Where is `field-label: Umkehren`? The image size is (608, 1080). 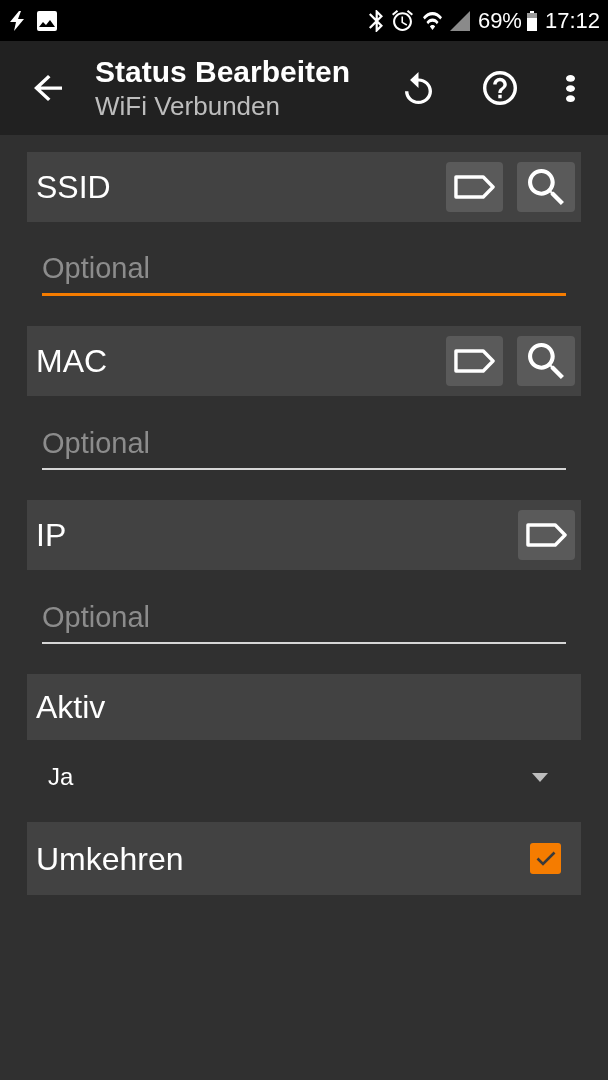 field-label: Umkehren is located at coordinates (110, 858).